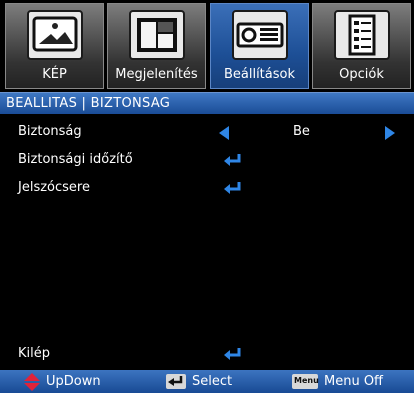 Image resolution: width=414 pixels, height=393 pixels. I want to click on picture-icon, so click(54, 35).